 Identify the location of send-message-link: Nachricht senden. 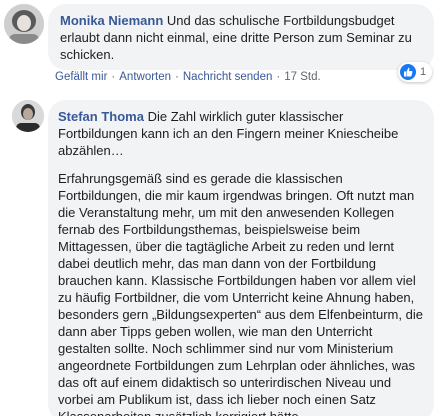
(228, 77).